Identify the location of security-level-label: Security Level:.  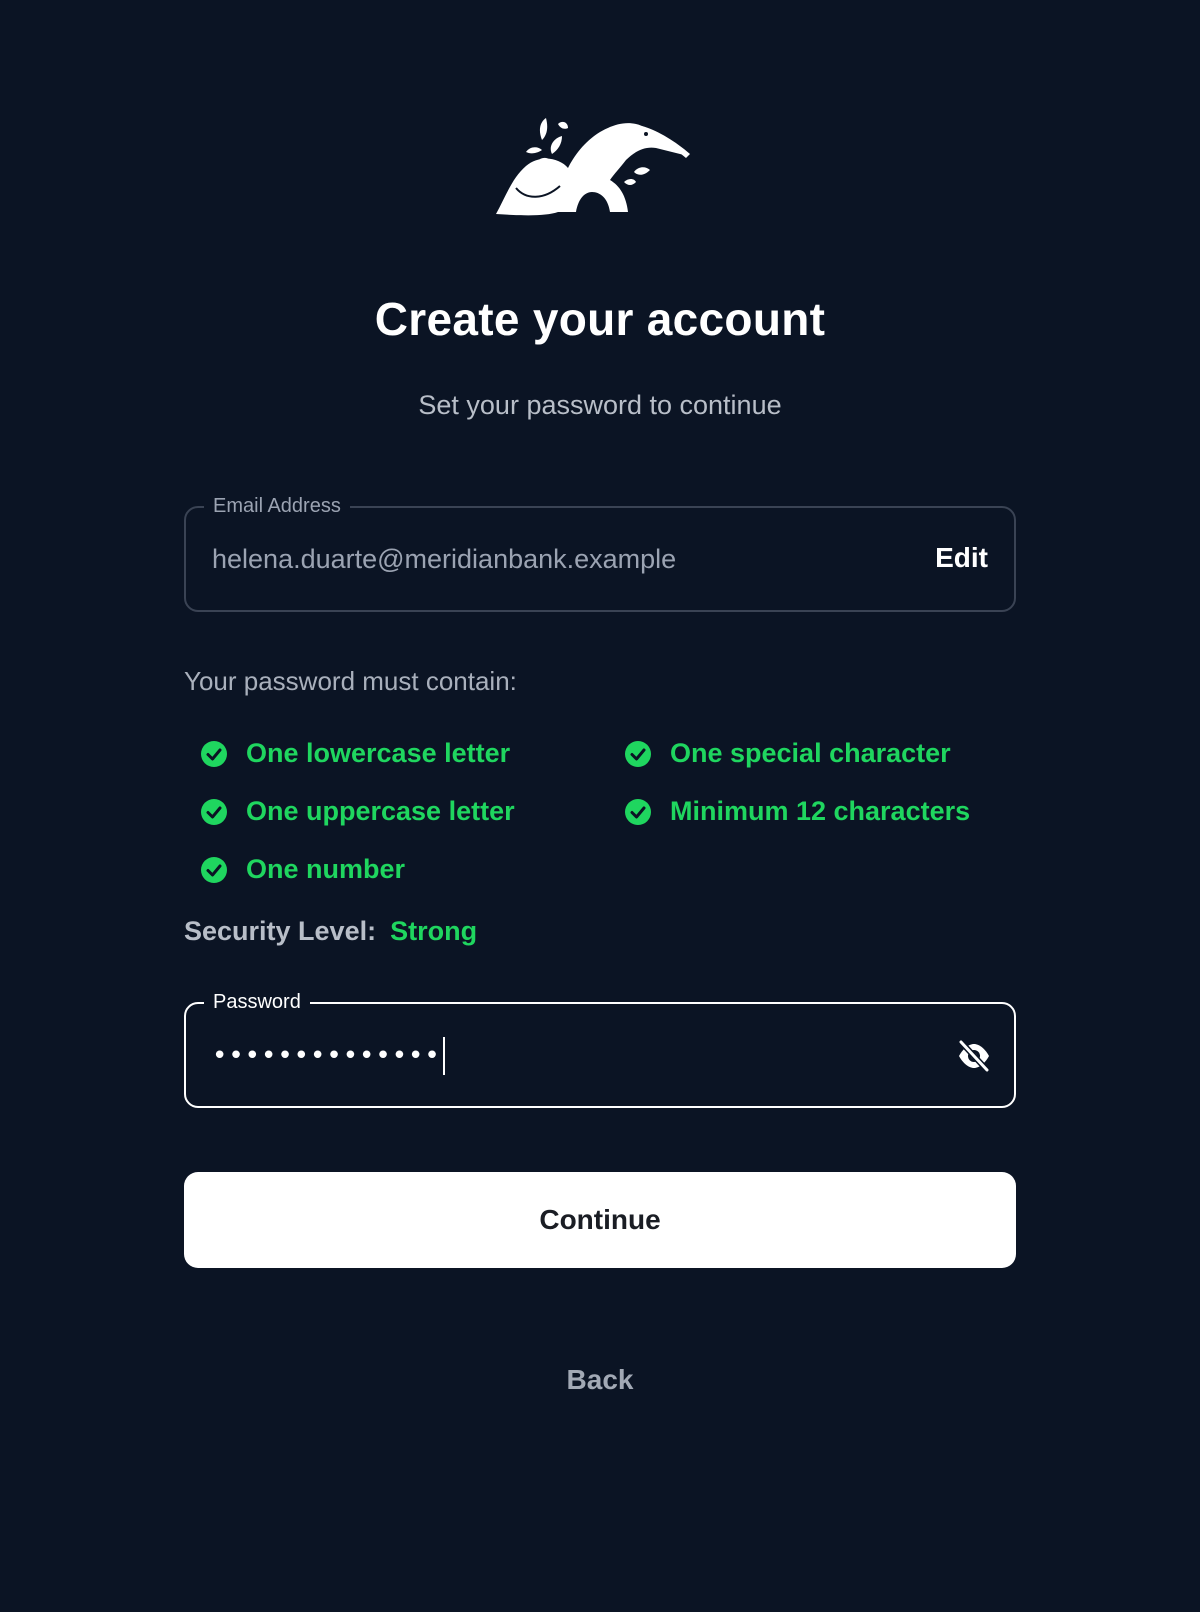
(280, 931).